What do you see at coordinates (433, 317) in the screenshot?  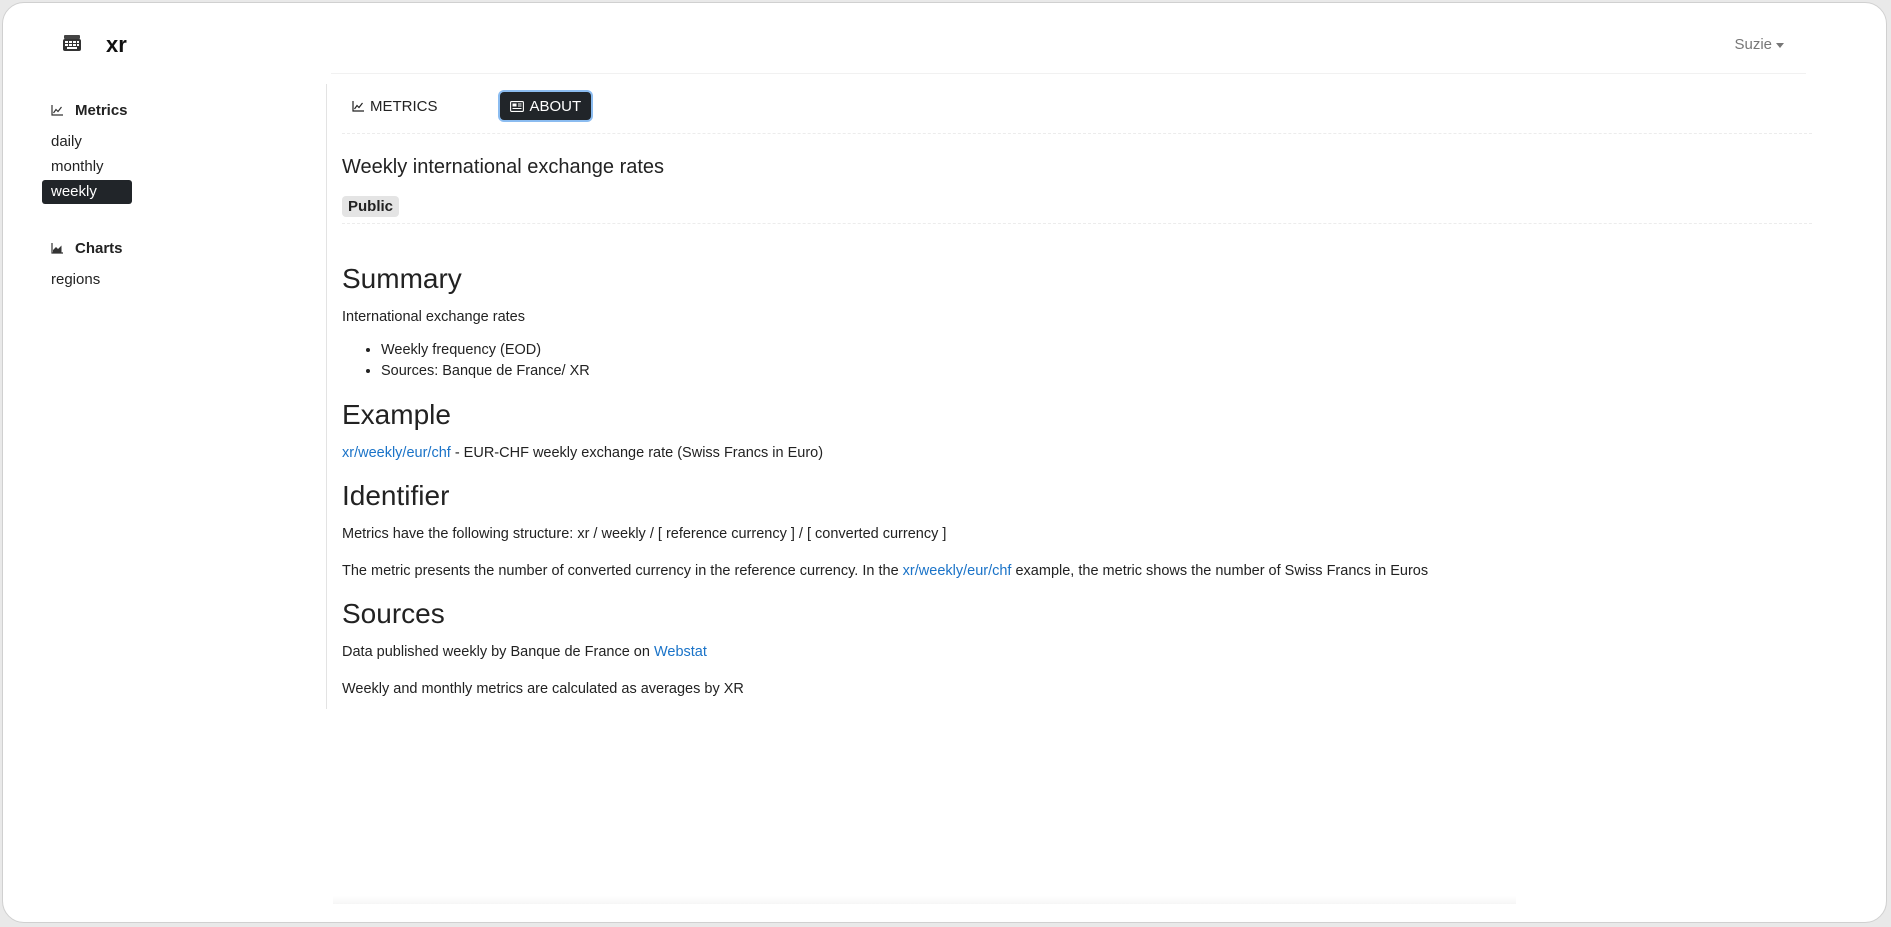 I see `summary-text: International exchange rates` at bounding box center [433, 317].